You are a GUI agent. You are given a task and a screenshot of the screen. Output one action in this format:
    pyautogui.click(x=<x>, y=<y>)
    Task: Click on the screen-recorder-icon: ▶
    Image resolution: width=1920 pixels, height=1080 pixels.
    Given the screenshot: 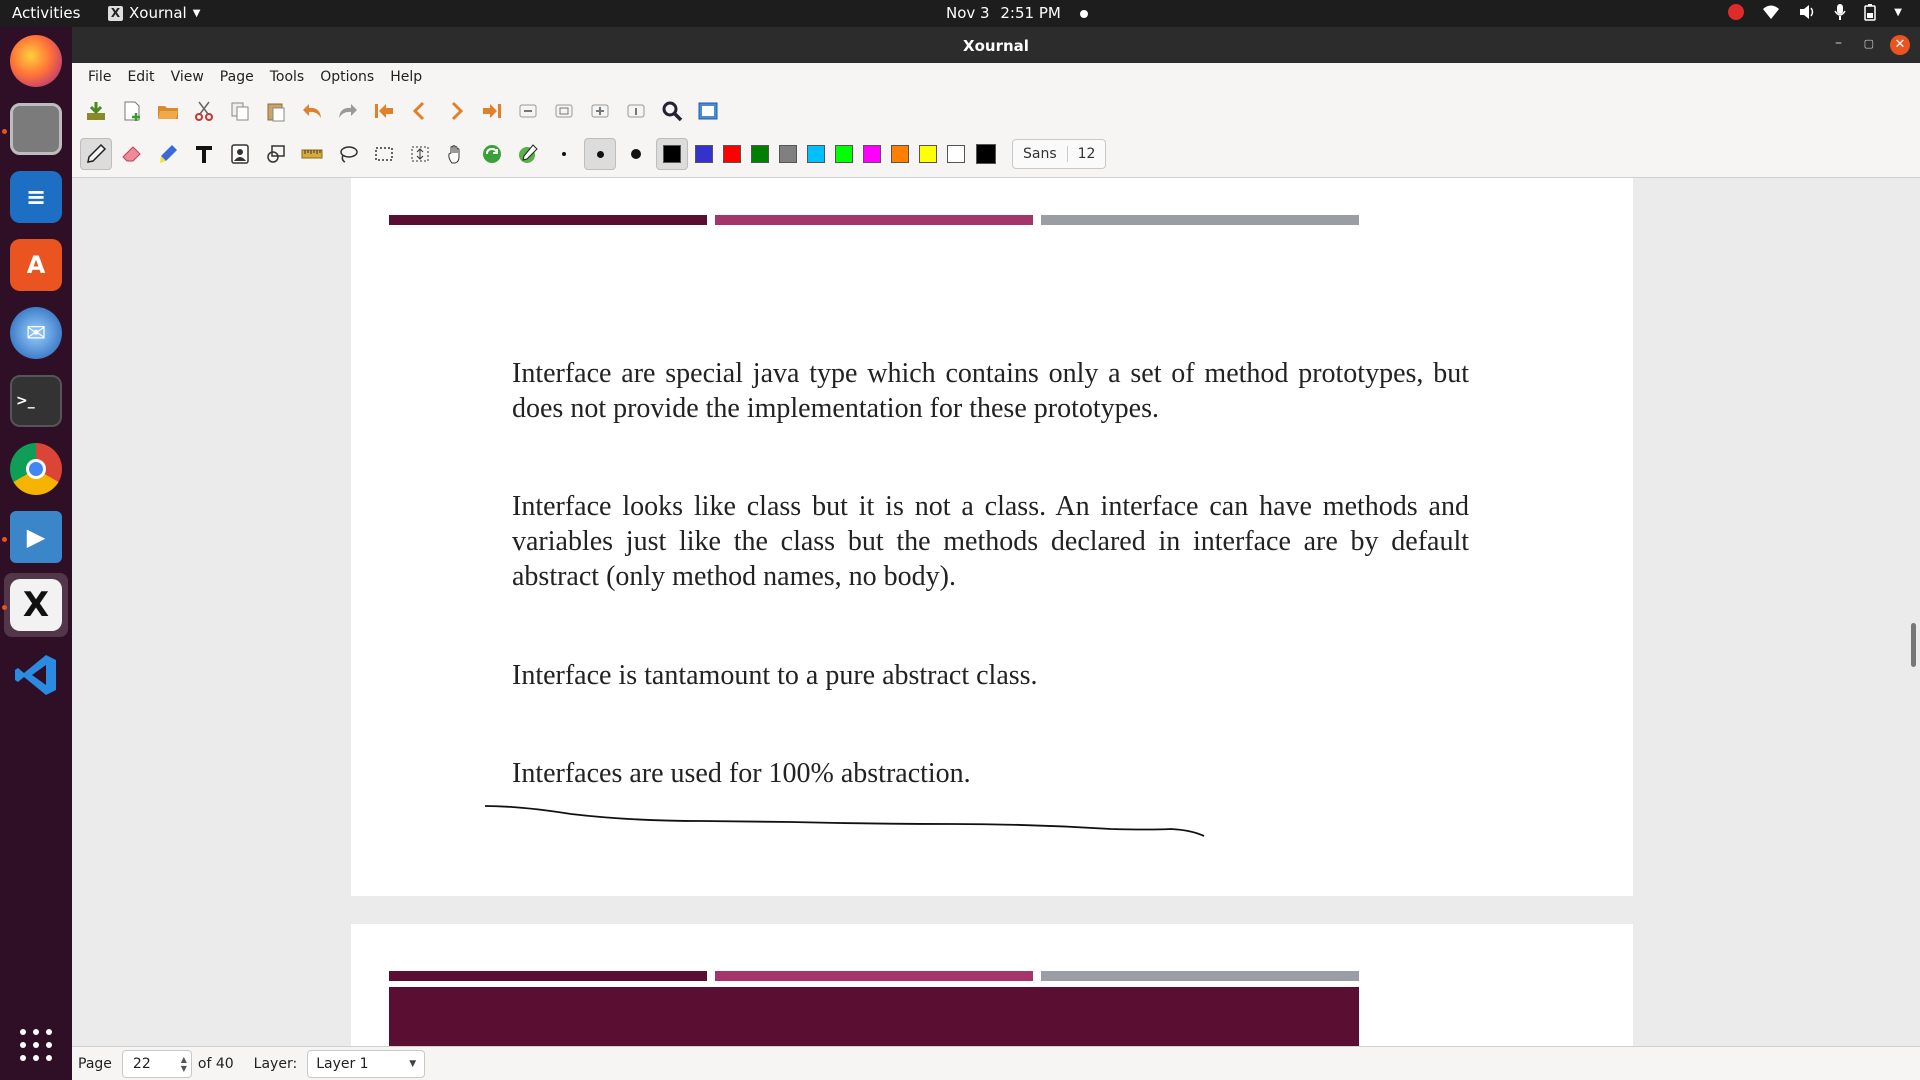 What is the action you would take?
    pyautogui.click(x=36, y=537)
    